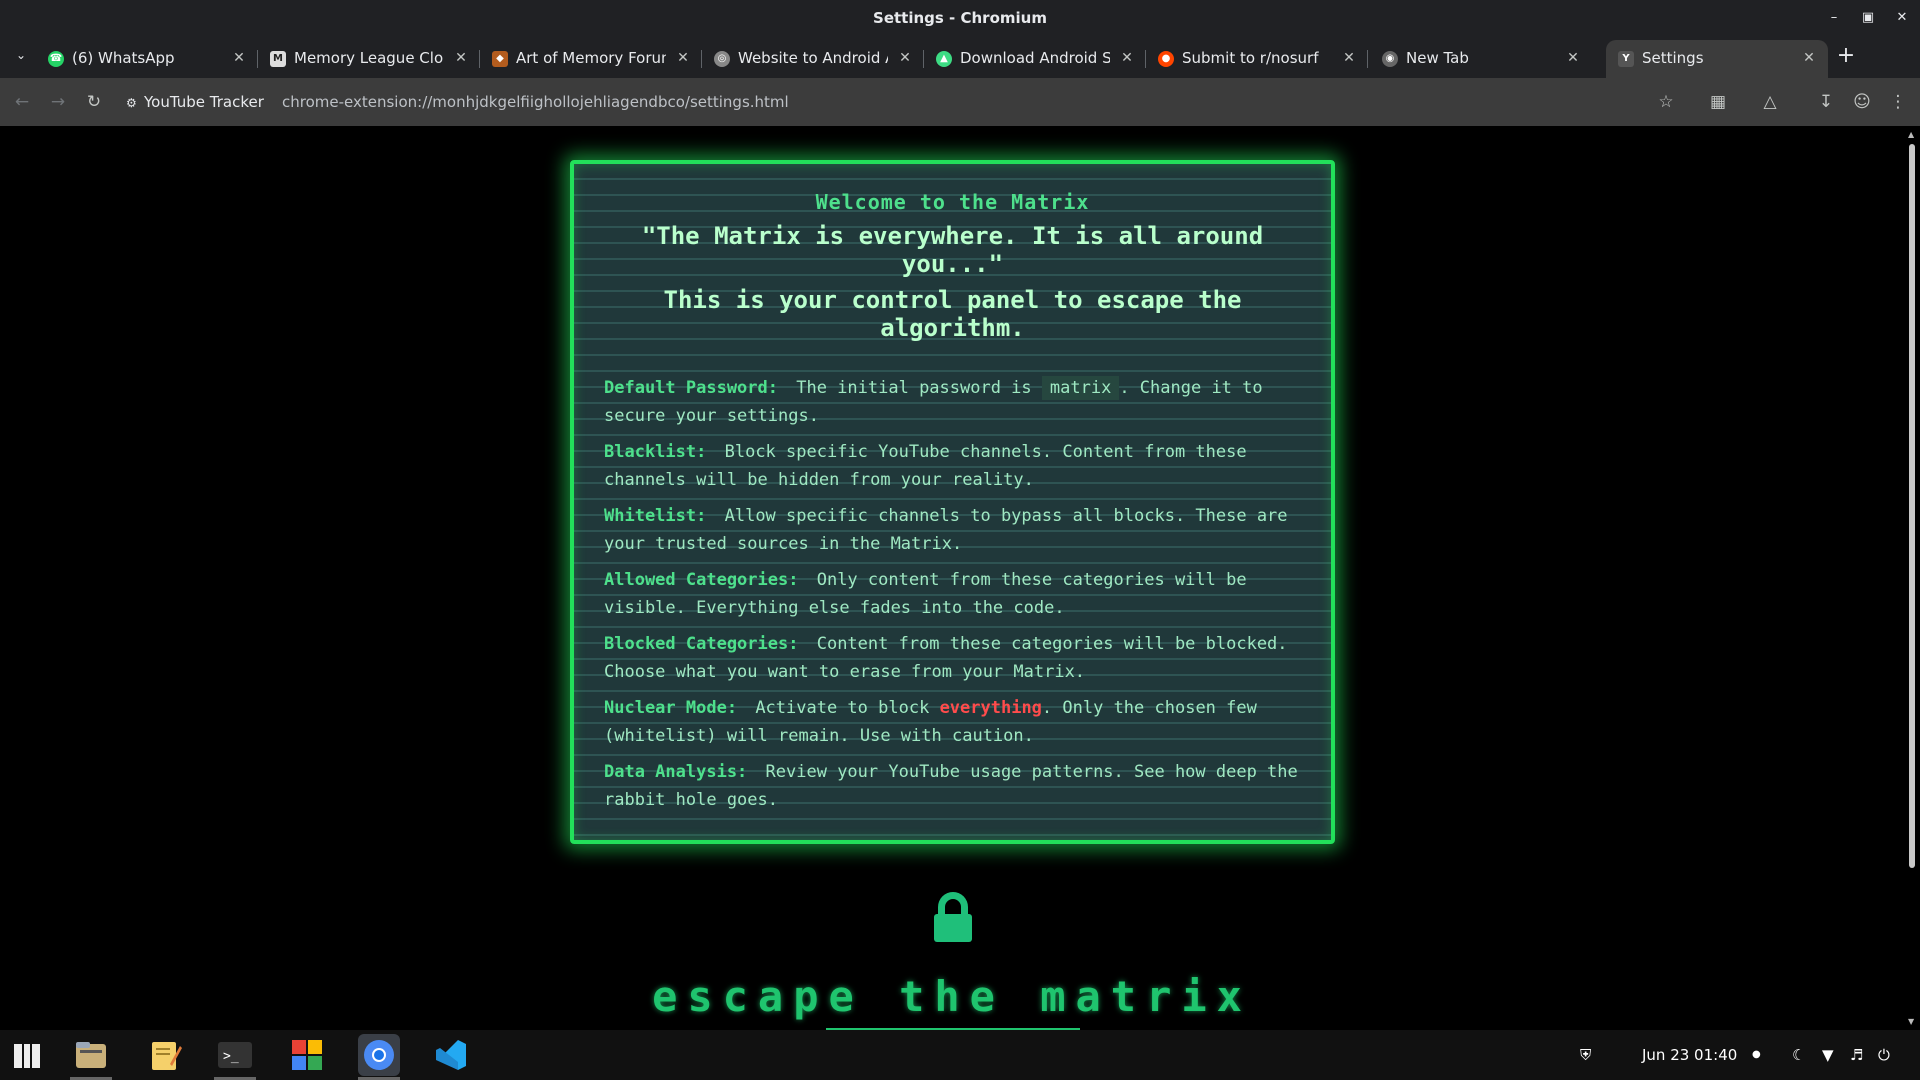 This screenshot has width=1920, height=1080. What do you see at coordinates (27, 1055) in the screenshot?
I see `app-grid-icon` at bounding box center [27, 1055].